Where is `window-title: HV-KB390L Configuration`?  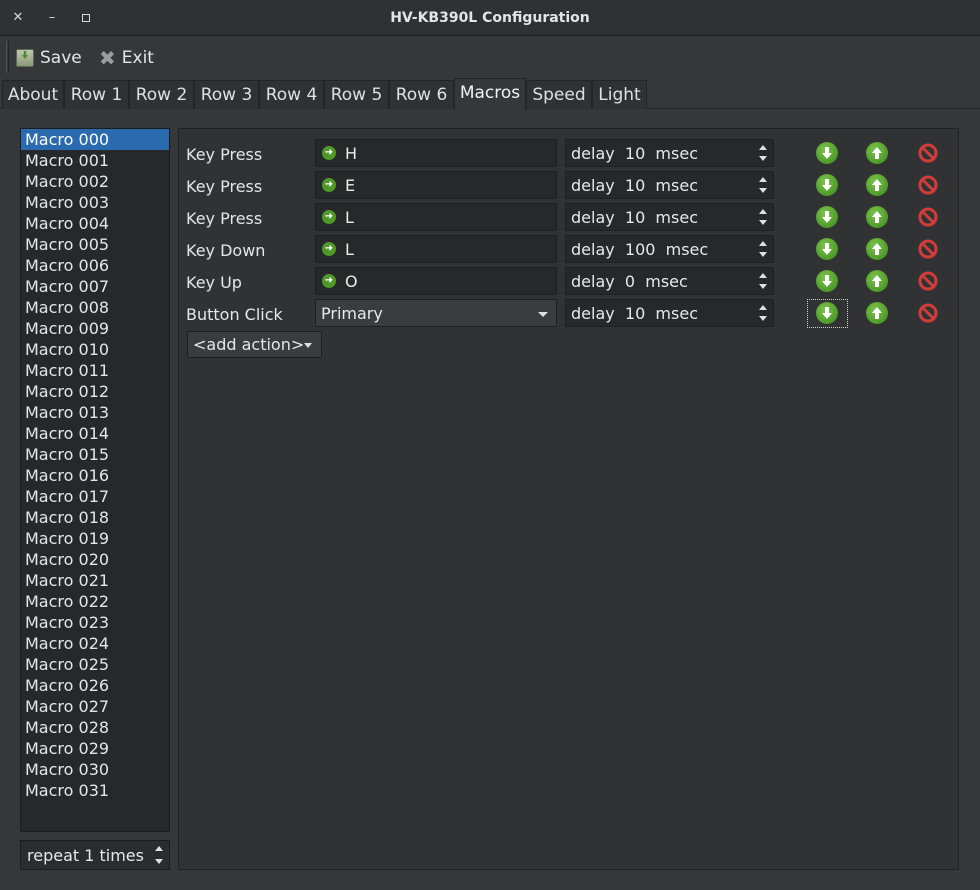
window-title: HV-KB390L Configuration is located at coordinates (490, 18).